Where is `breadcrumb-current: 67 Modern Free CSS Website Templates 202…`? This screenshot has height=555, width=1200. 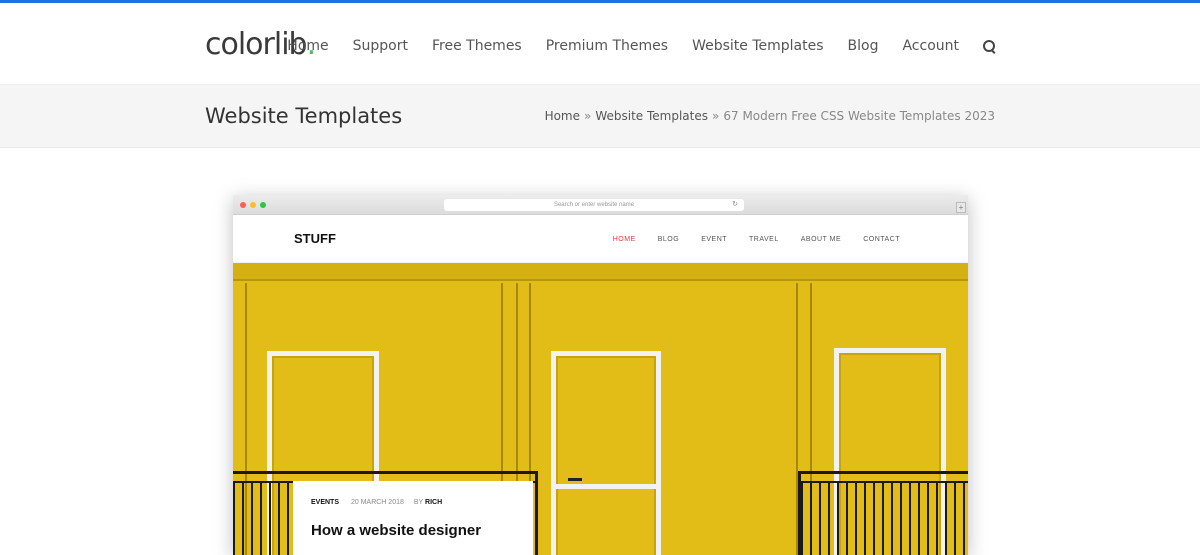
breadcrumb-current: 67 Modern Free CSS Website Templates 202… is located at coordinates (859, 116).